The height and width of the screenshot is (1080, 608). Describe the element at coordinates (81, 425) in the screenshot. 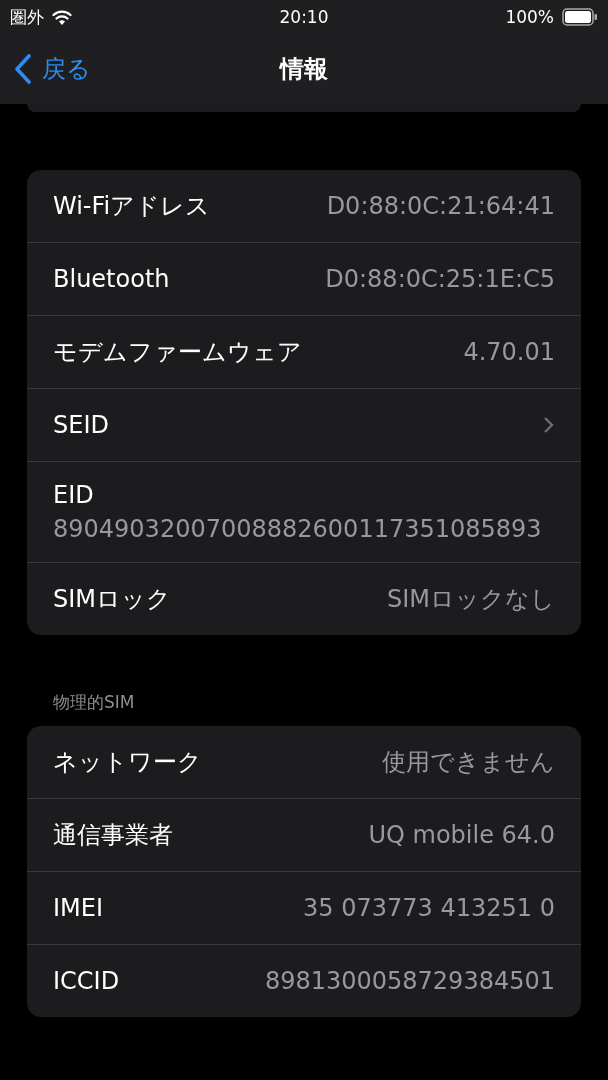

I see `row-label: SEID` at that location.